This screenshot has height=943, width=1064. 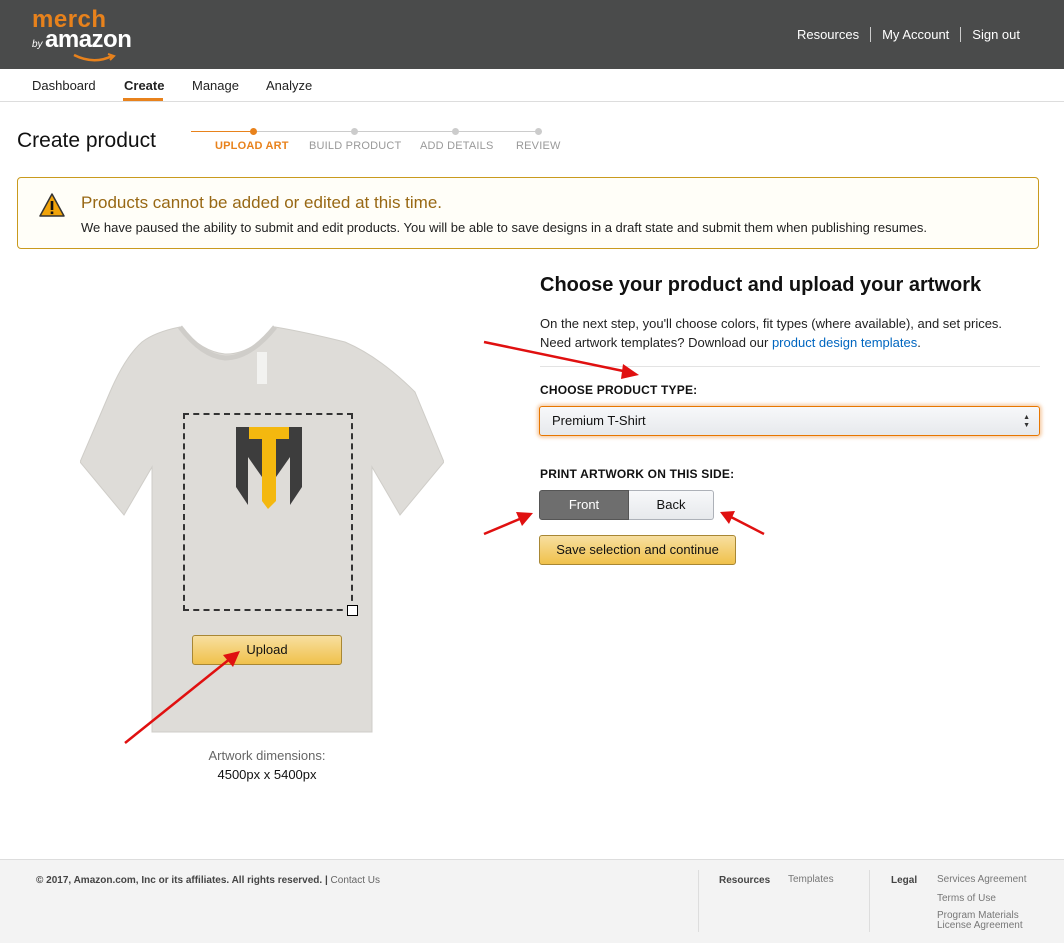 I want to click on my-account-link: My Account, so click(x=915, y=34).